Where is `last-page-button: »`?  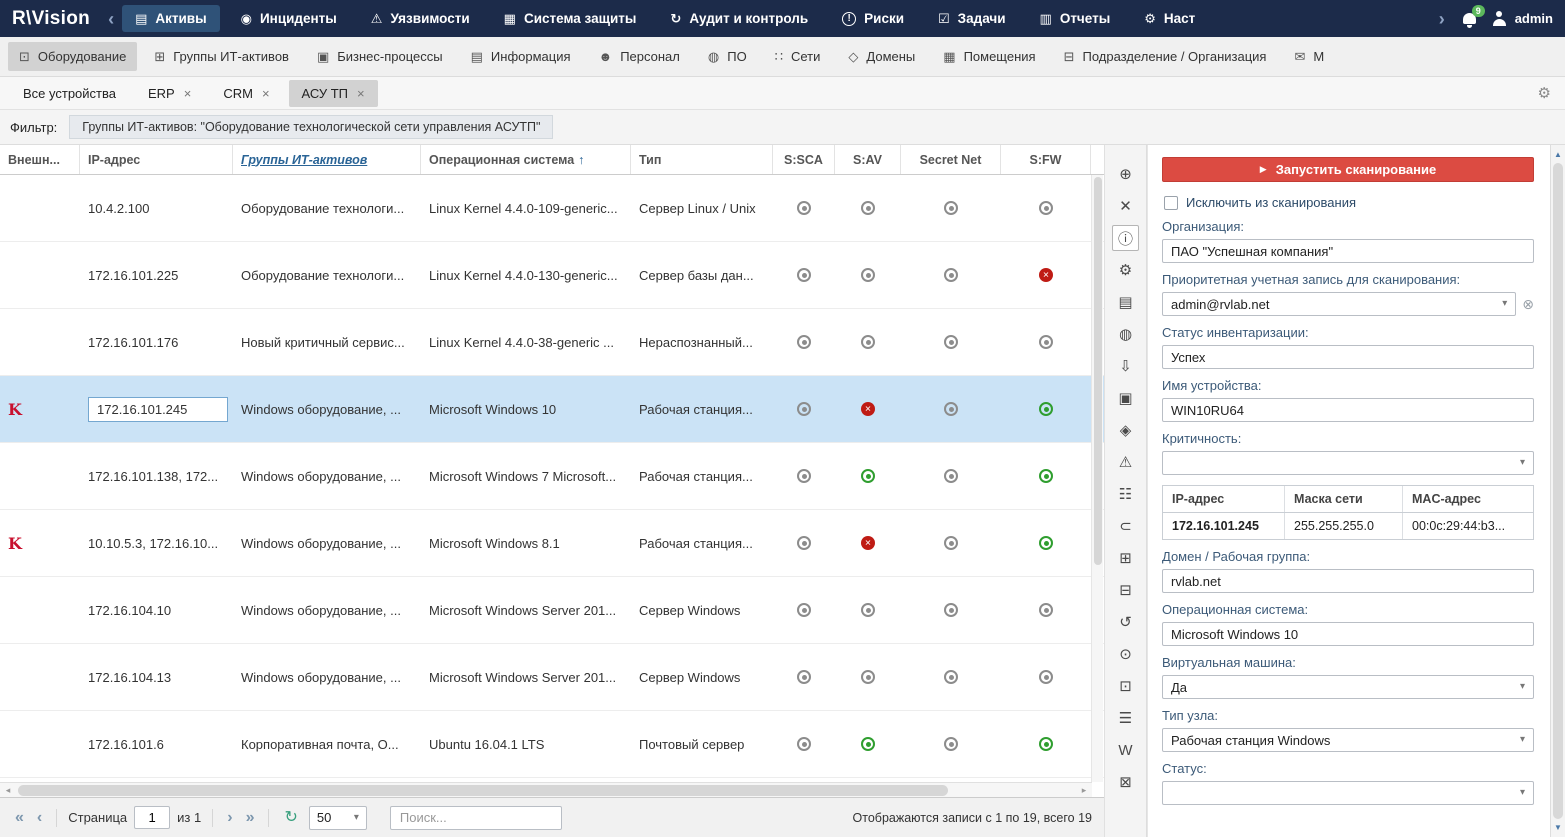 last-page-button: » is located at coordinates (250, 817).